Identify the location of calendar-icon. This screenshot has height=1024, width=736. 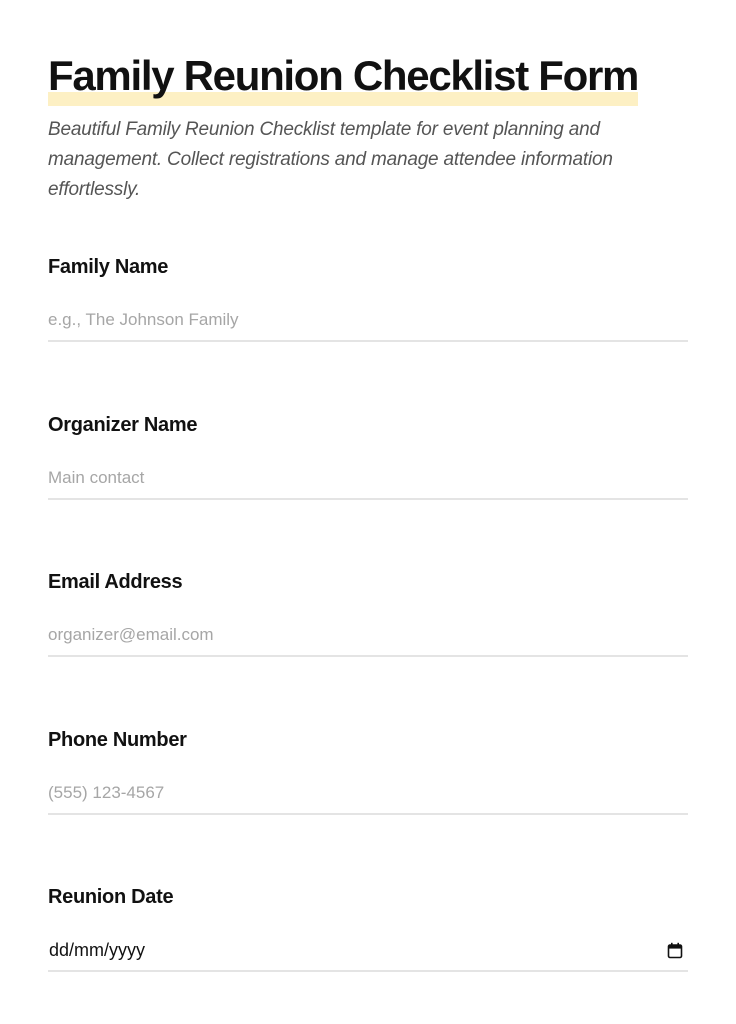
(675, 950).